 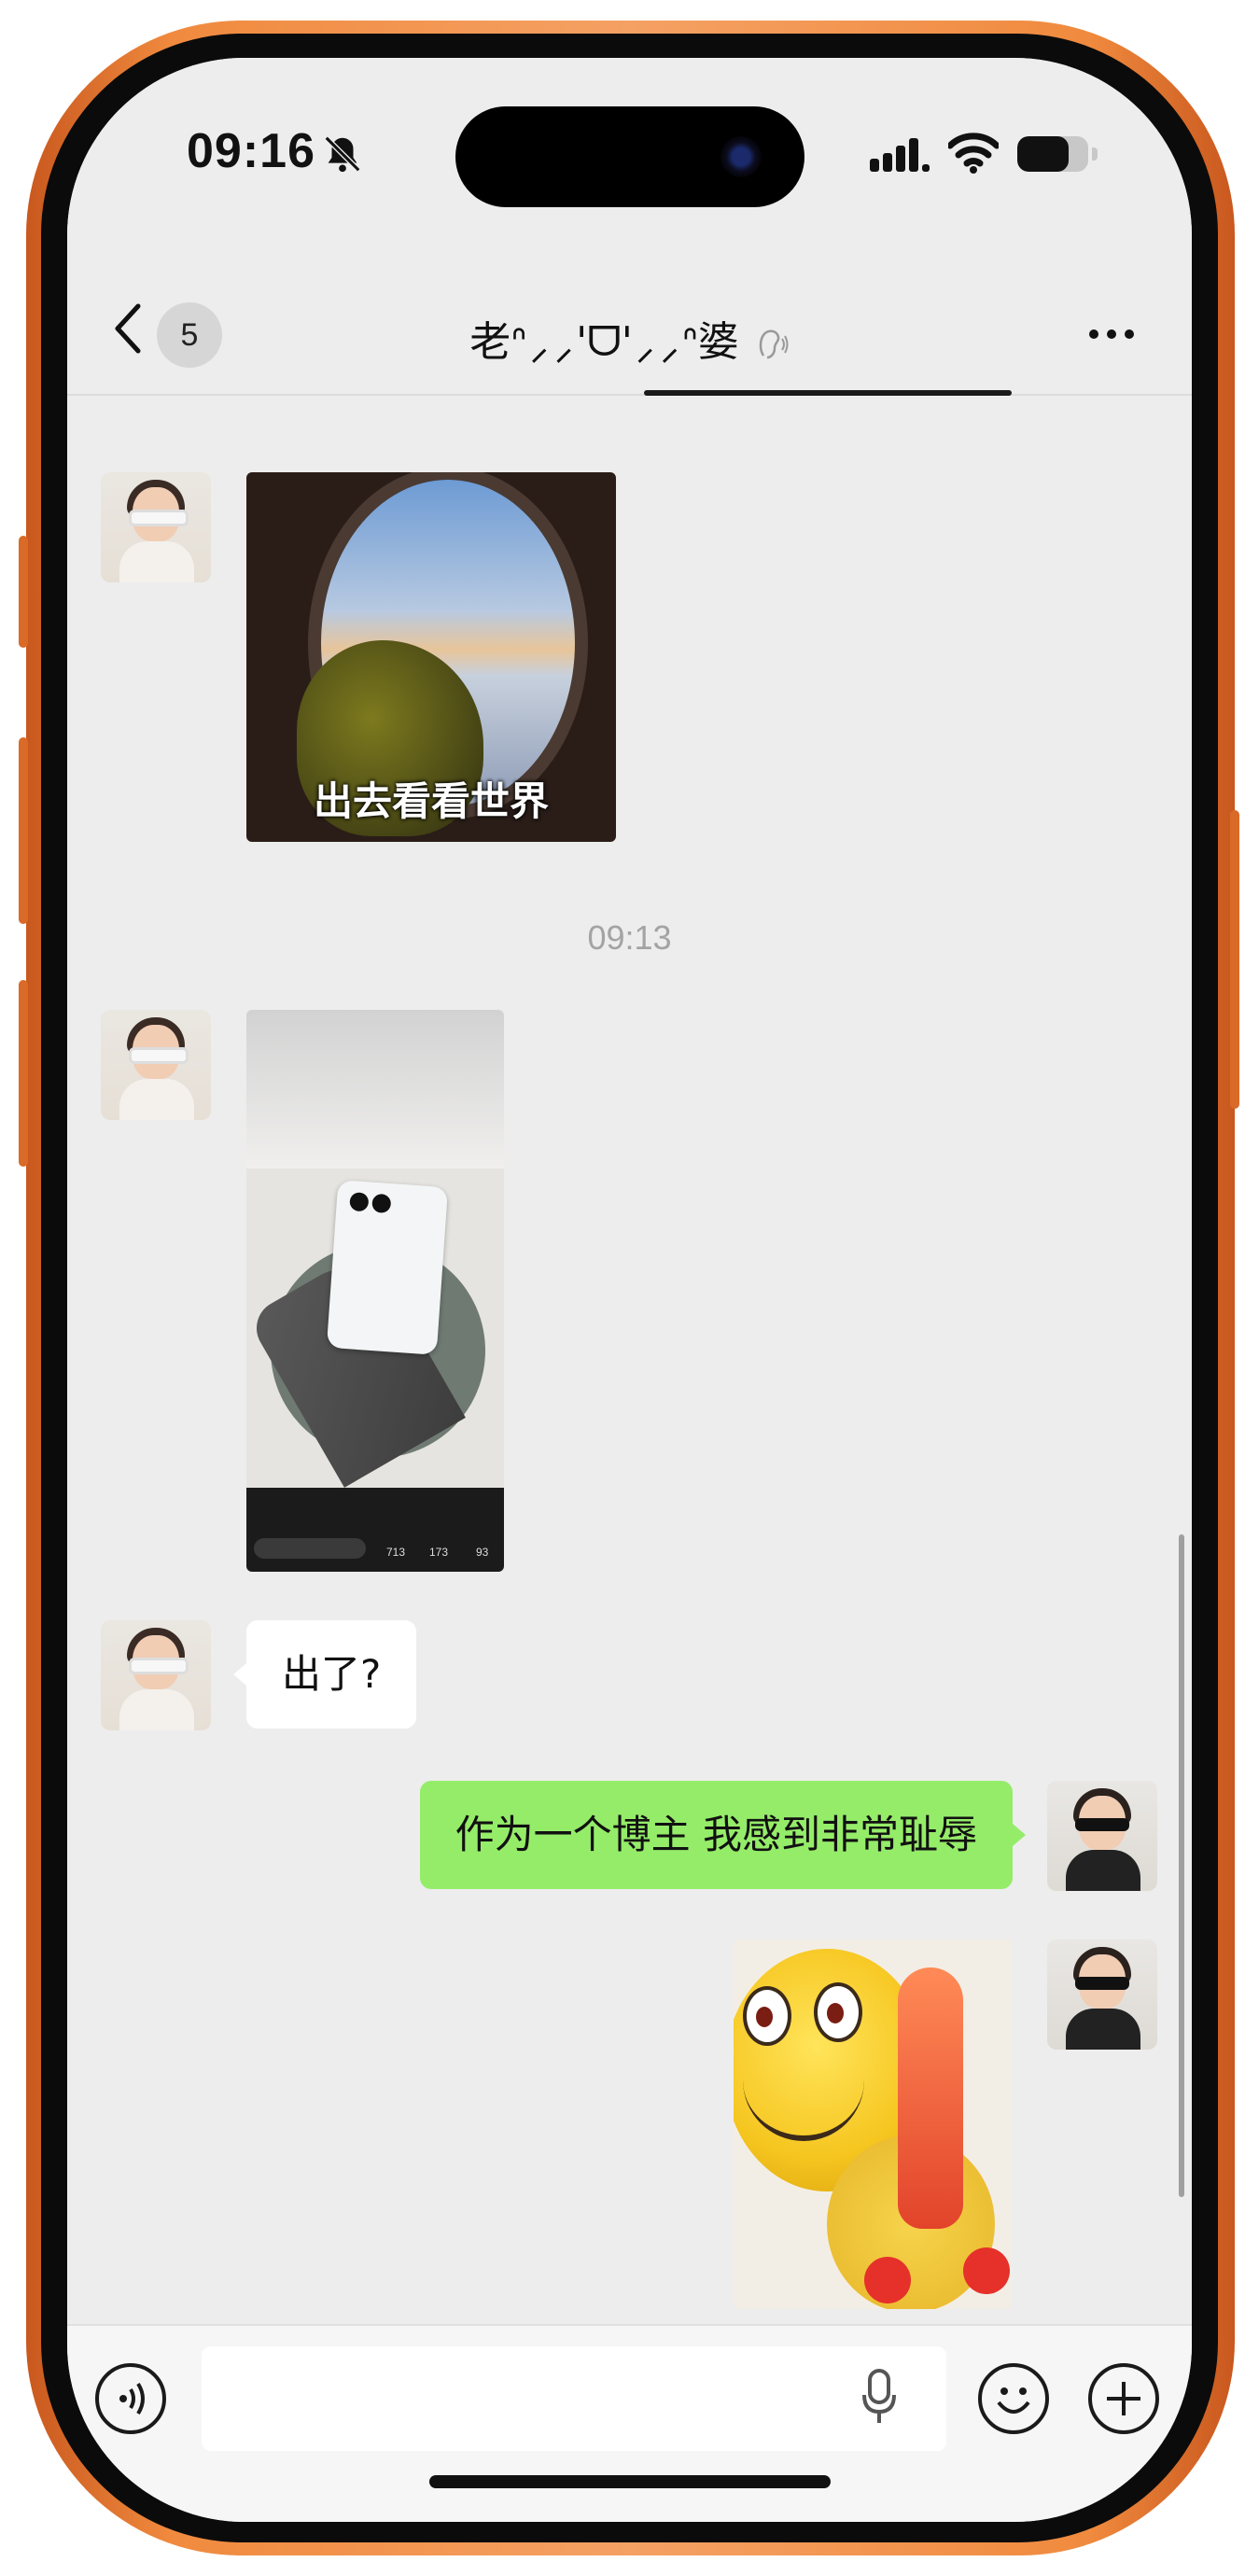 I want to click on status-bar: 09:16, so click(x=629, y=160).